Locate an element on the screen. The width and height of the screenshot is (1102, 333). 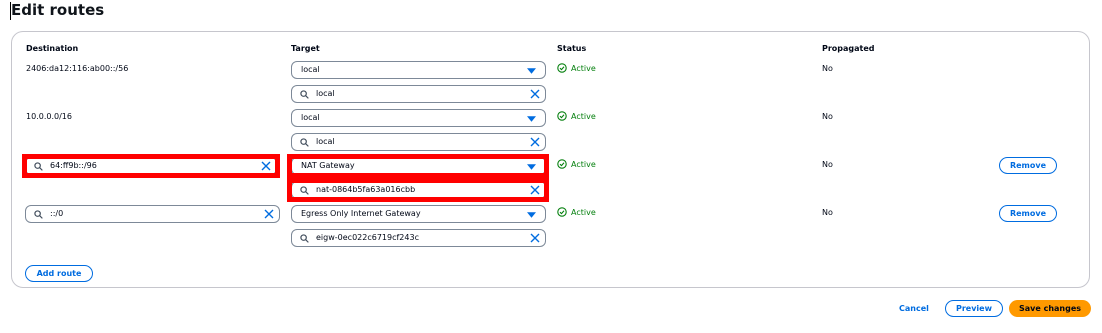
destination-text: 2406:da12:116:ab00::/56 is located at coordinates (77, 68).